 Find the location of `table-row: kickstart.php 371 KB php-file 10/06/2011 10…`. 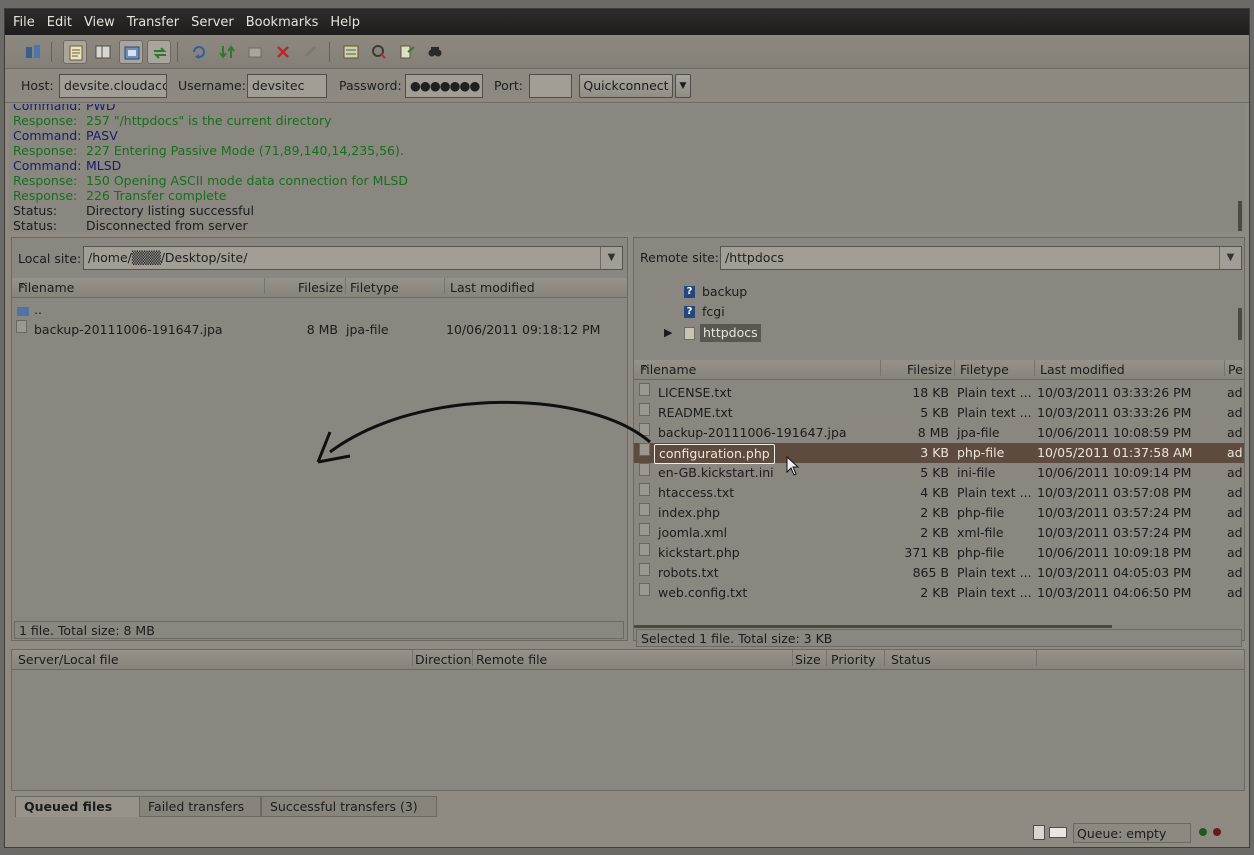

table-row: kickstart.php 371 KB php-file 10/06/2011 10… is located at coordinates (939, 553).